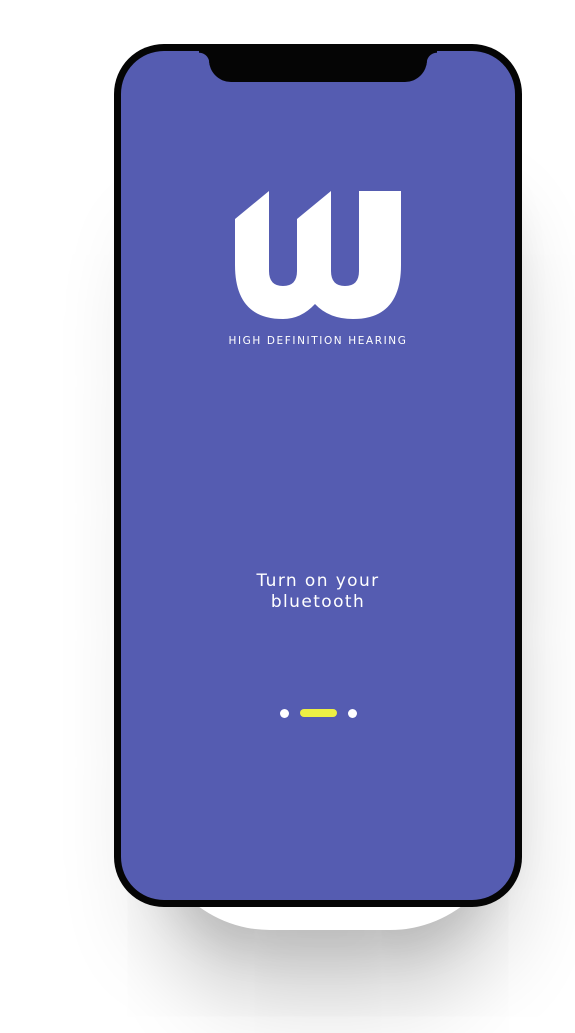  I want to click on page-indicator-dot-2-active, so click(318, 713).